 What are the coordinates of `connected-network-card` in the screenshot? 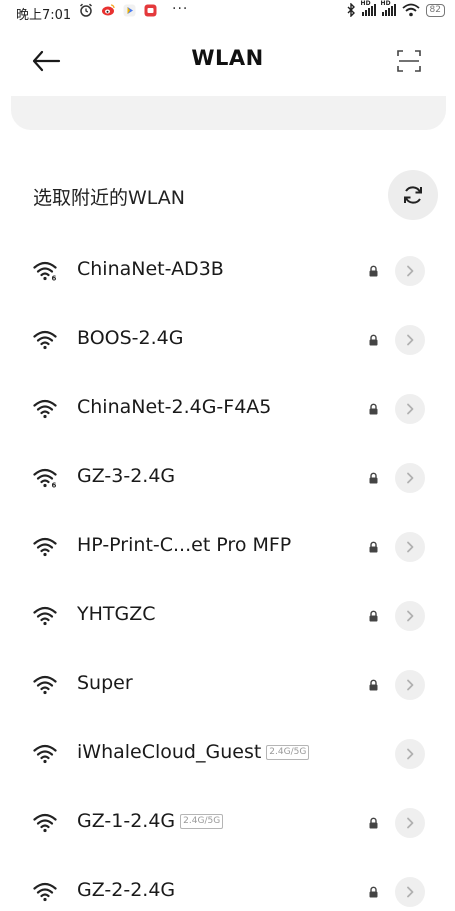 It's located at (228, 113).